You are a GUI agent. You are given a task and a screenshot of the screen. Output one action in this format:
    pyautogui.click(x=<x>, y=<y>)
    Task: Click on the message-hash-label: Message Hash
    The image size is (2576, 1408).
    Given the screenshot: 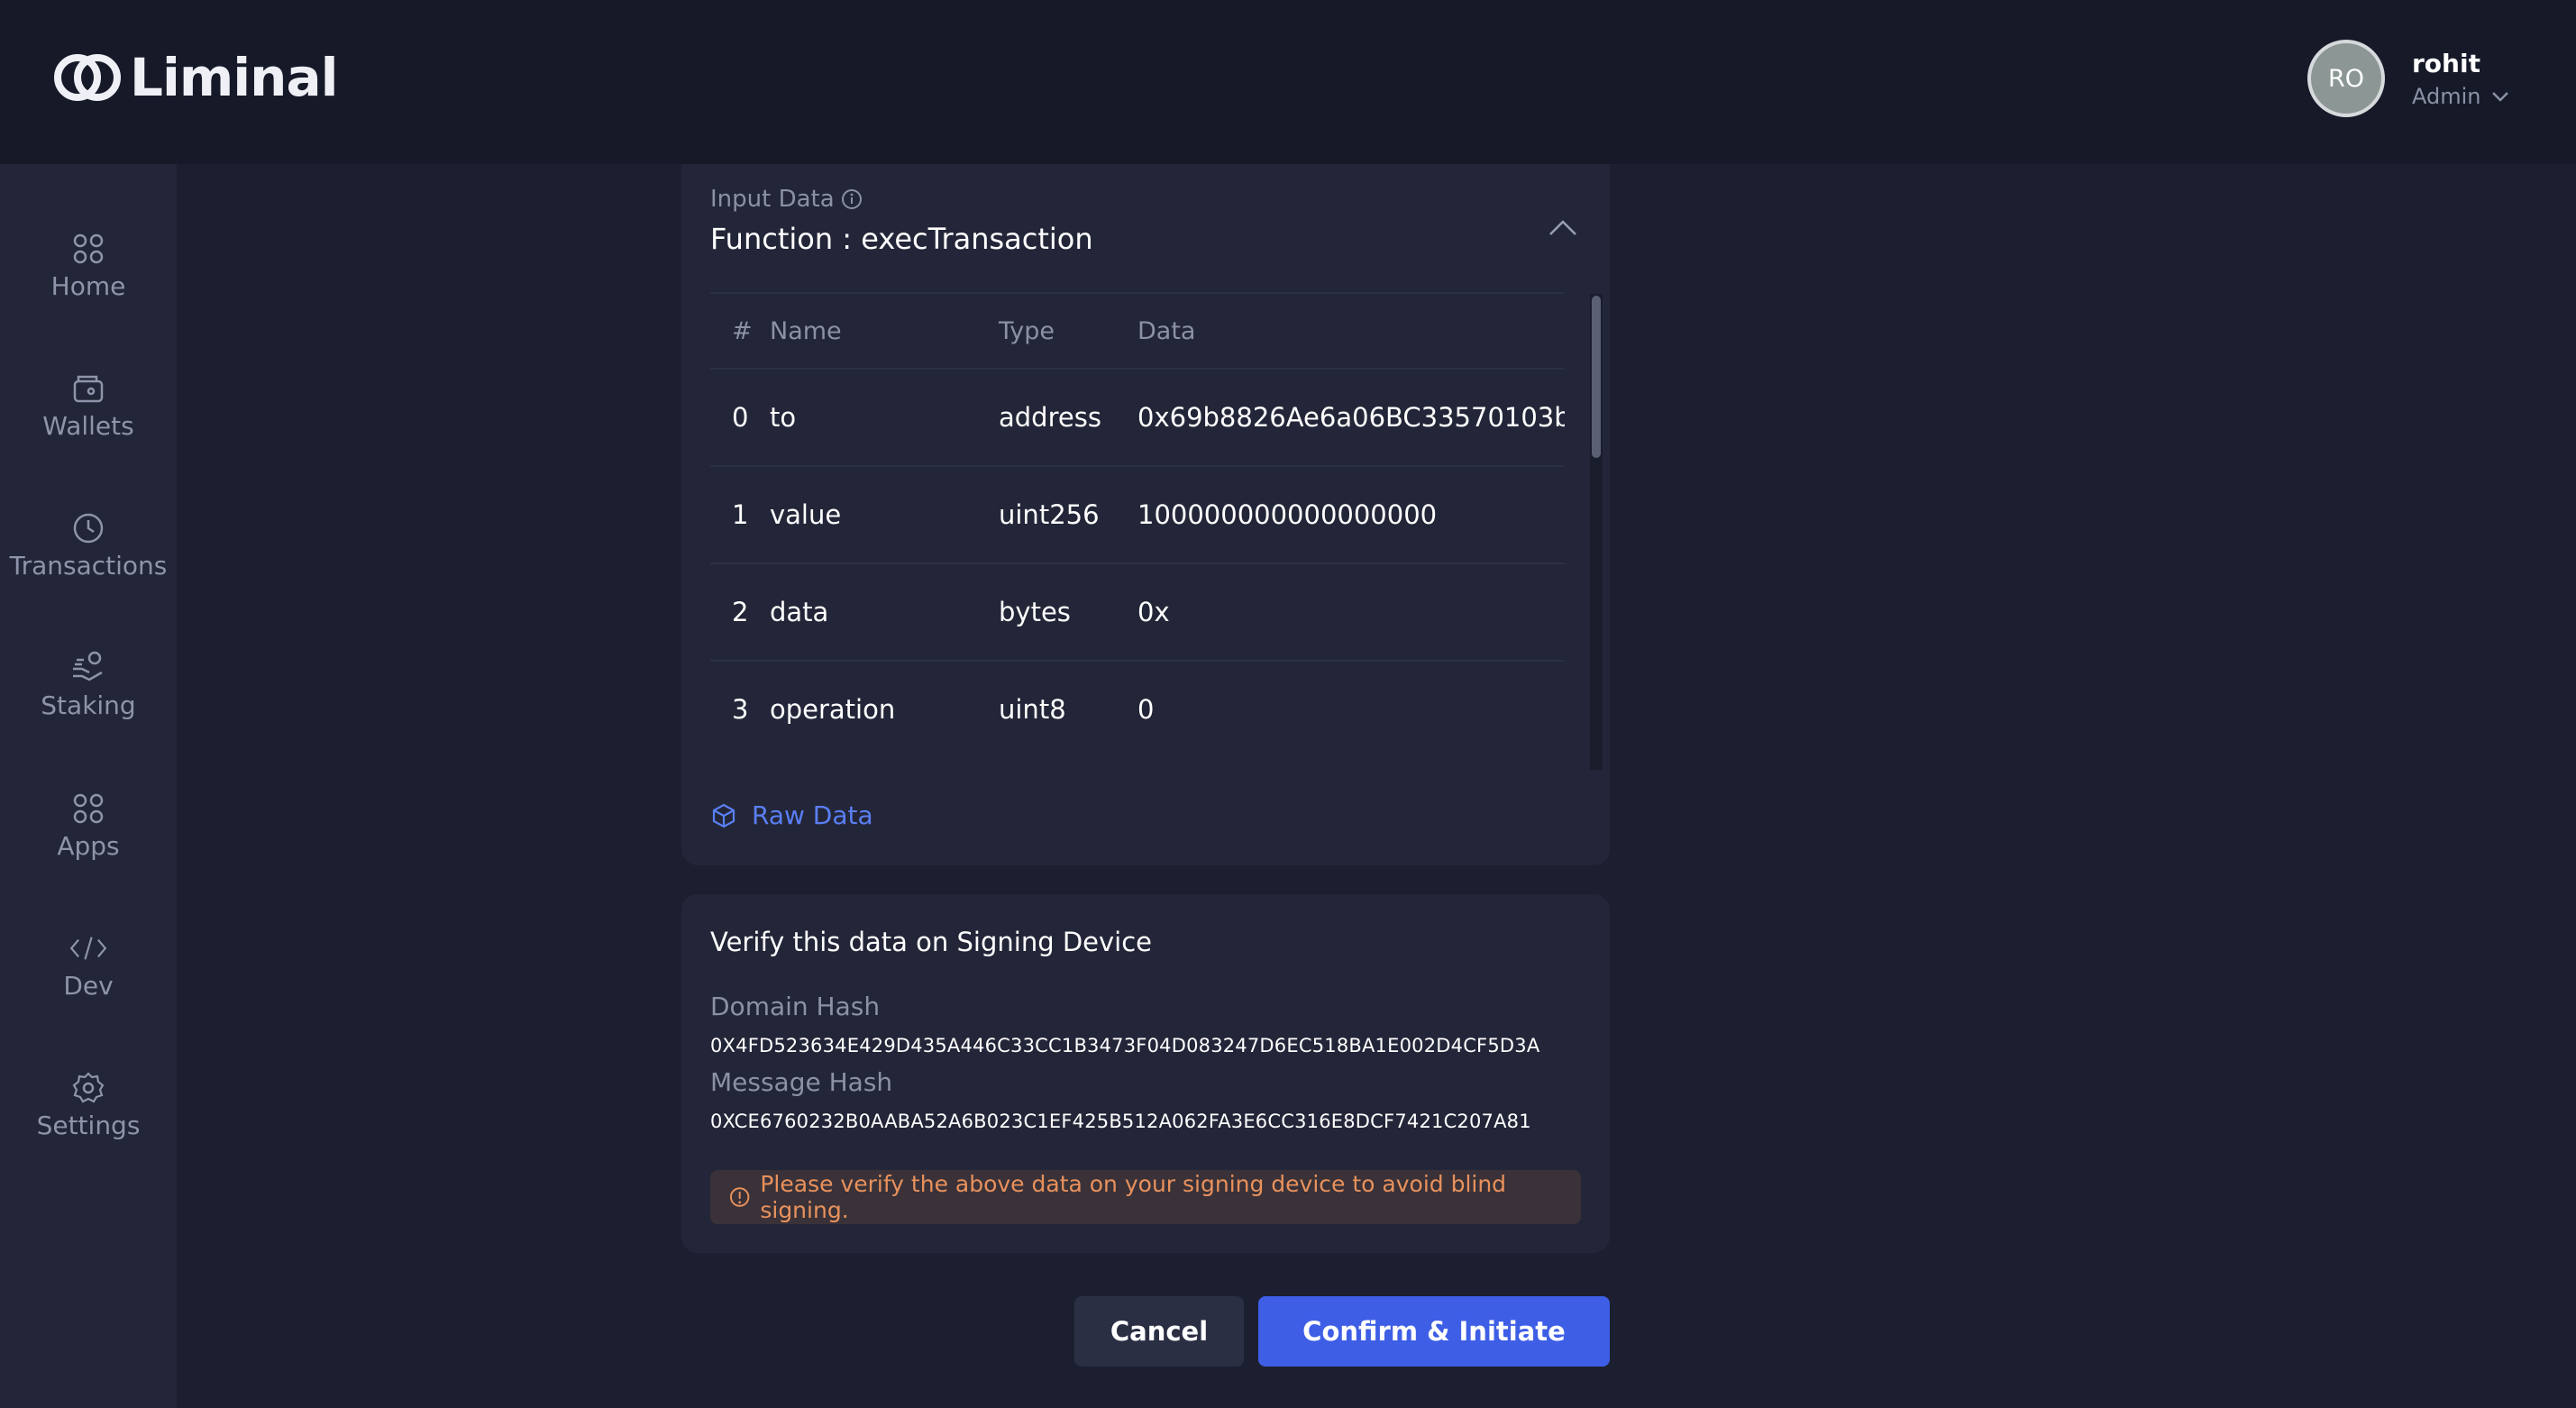 What is the action you would take?
    pyautogui.click(x=801, y=1082)
    